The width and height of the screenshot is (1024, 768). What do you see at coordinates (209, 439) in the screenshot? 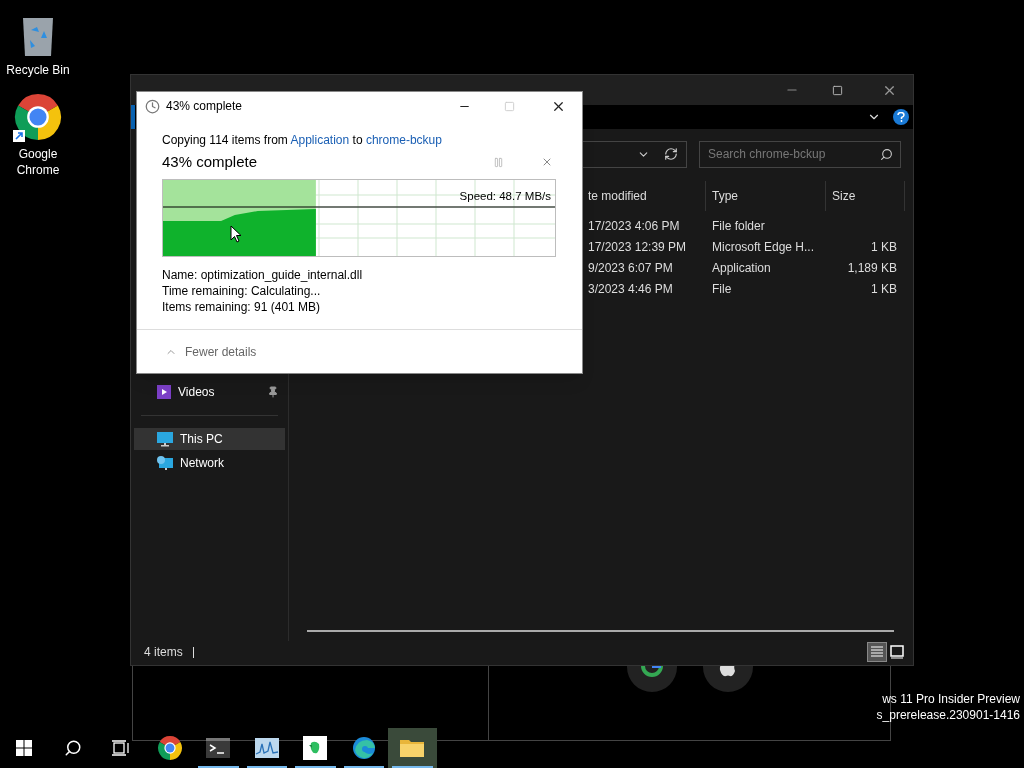
I see `sidebar-item: This PC` at bounding box center [209, 439].